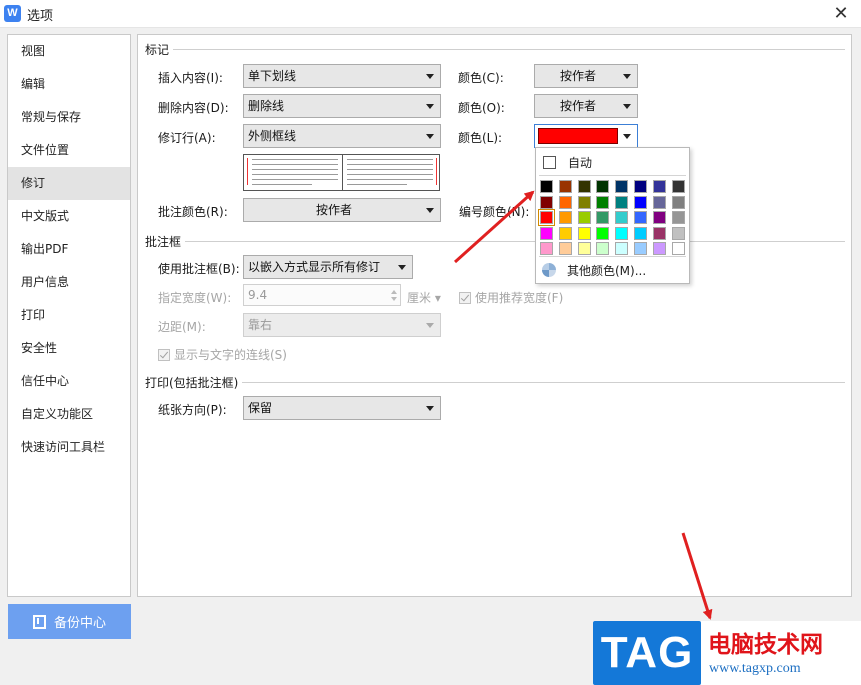 Image resolution: width=861 pixels, height=685 pixels. What do you see at coordinates (647, 653) in the screenshot?
I see `tag-logo: TAG` at bounding box center [647, 653].